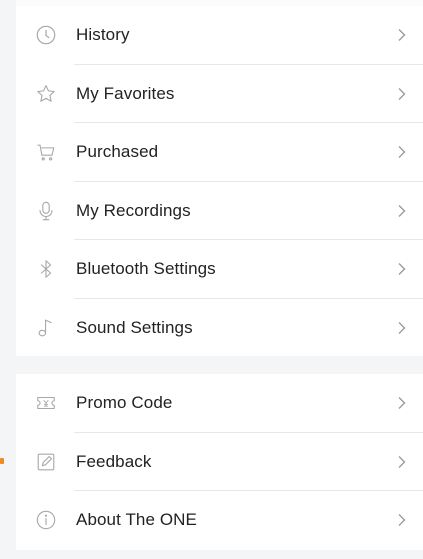  What do you see at coordinates (125, 93) in the screenshot?
I see `menu-item-label: My Favorites` at bounding box center [125, 93].